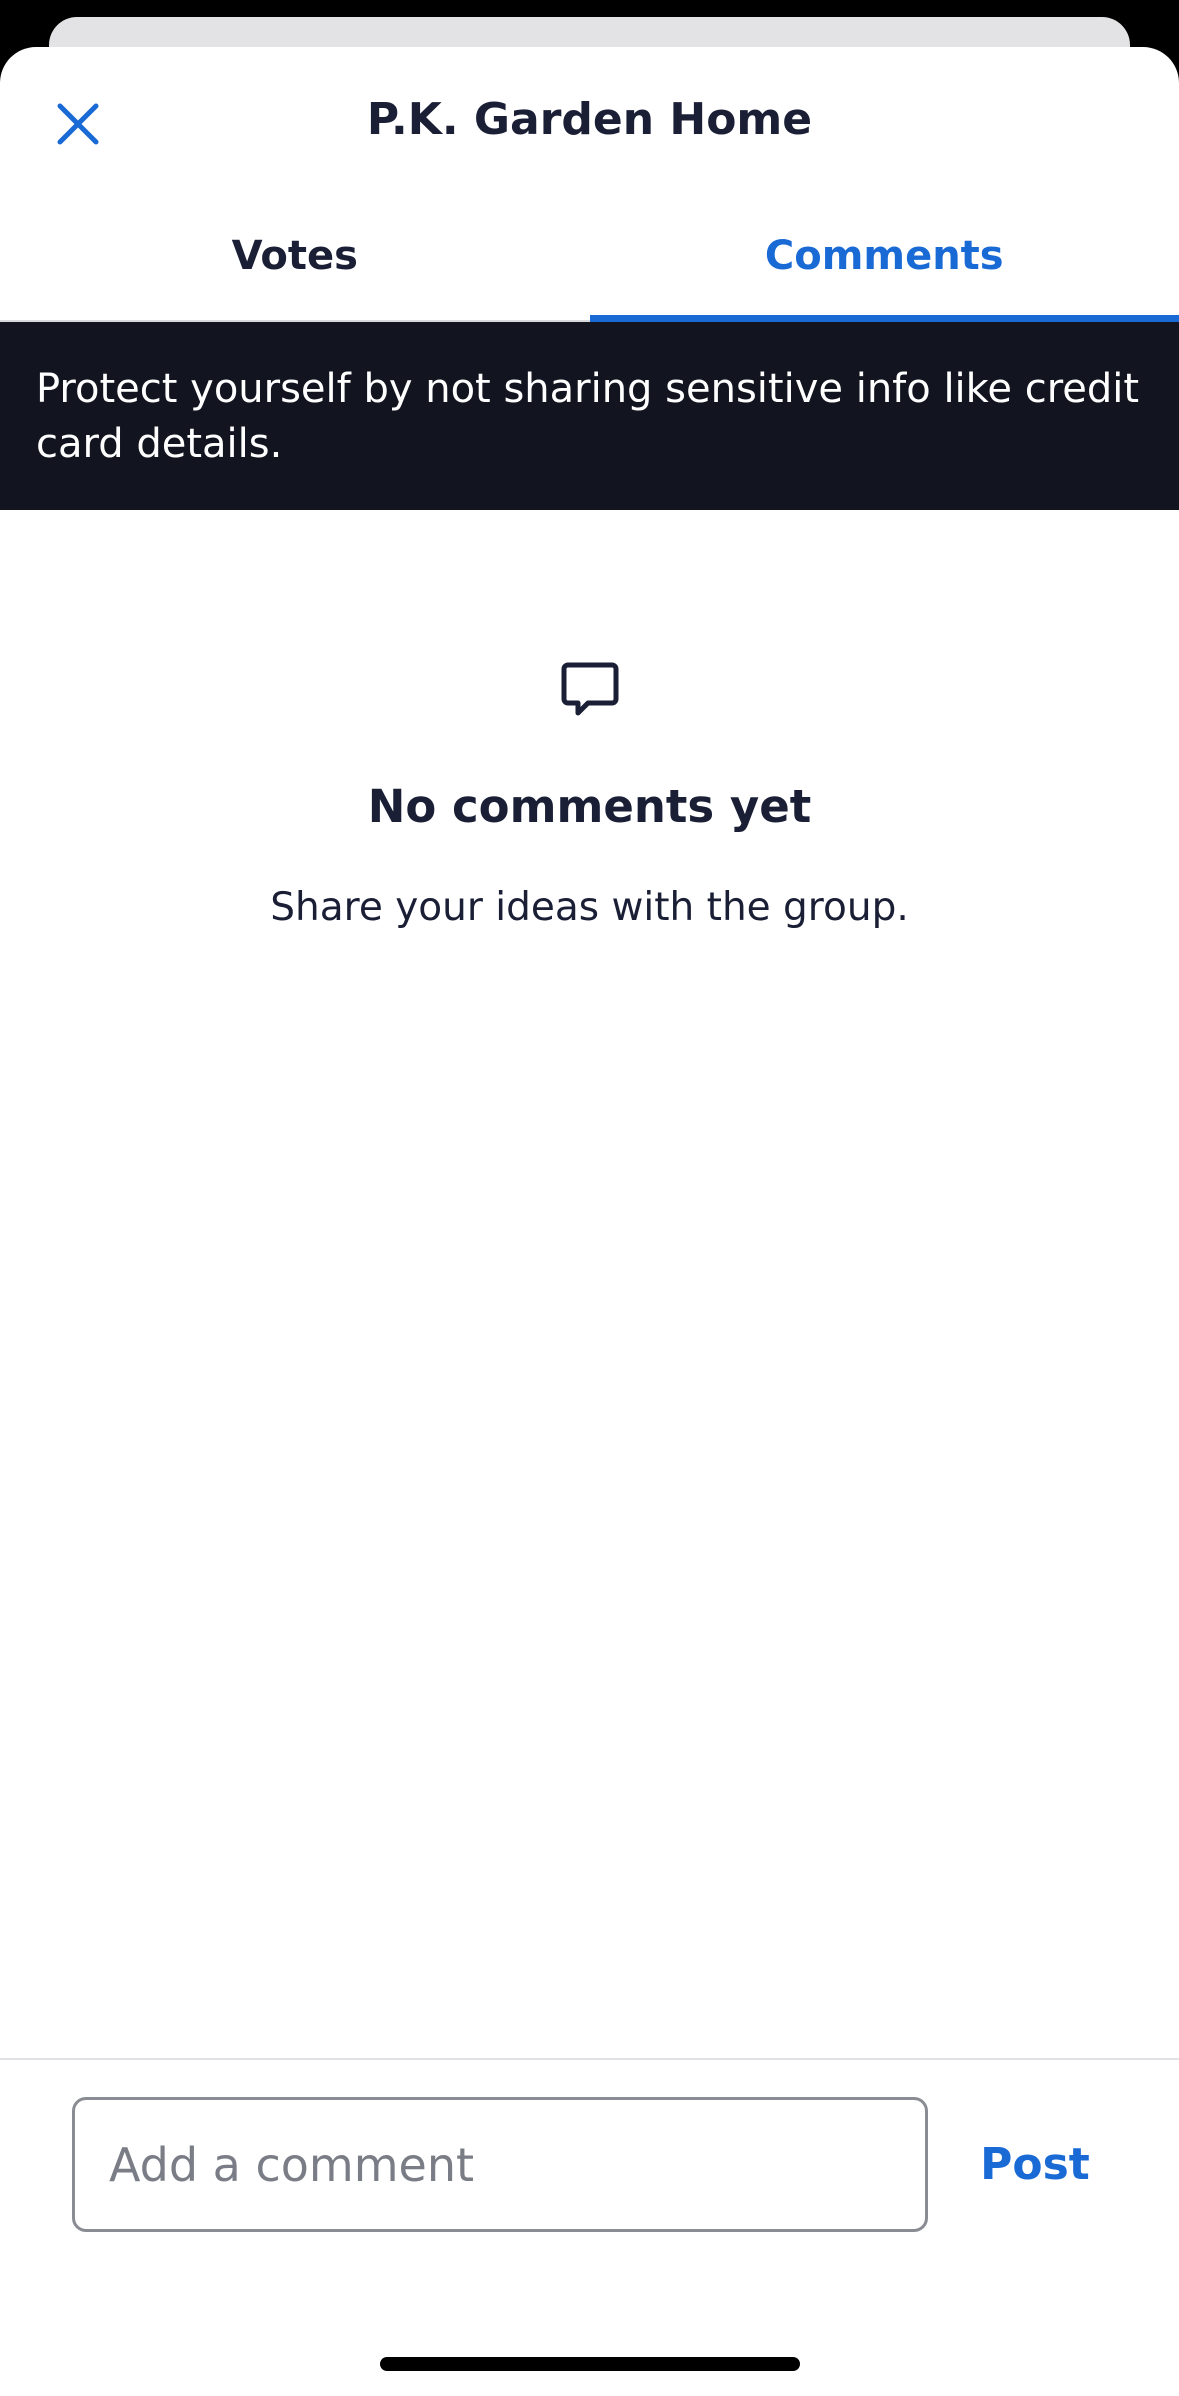 The image size is (1179, 2396). Describe the element at coordinates (589, 689) in the screenshot. I see `comment-bubble-icon` at that location.